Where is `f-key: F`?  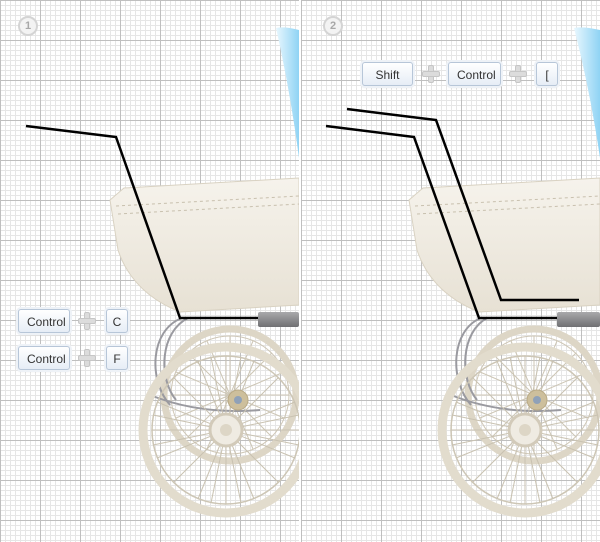
f-key: F is located at coordinates (117, 358).